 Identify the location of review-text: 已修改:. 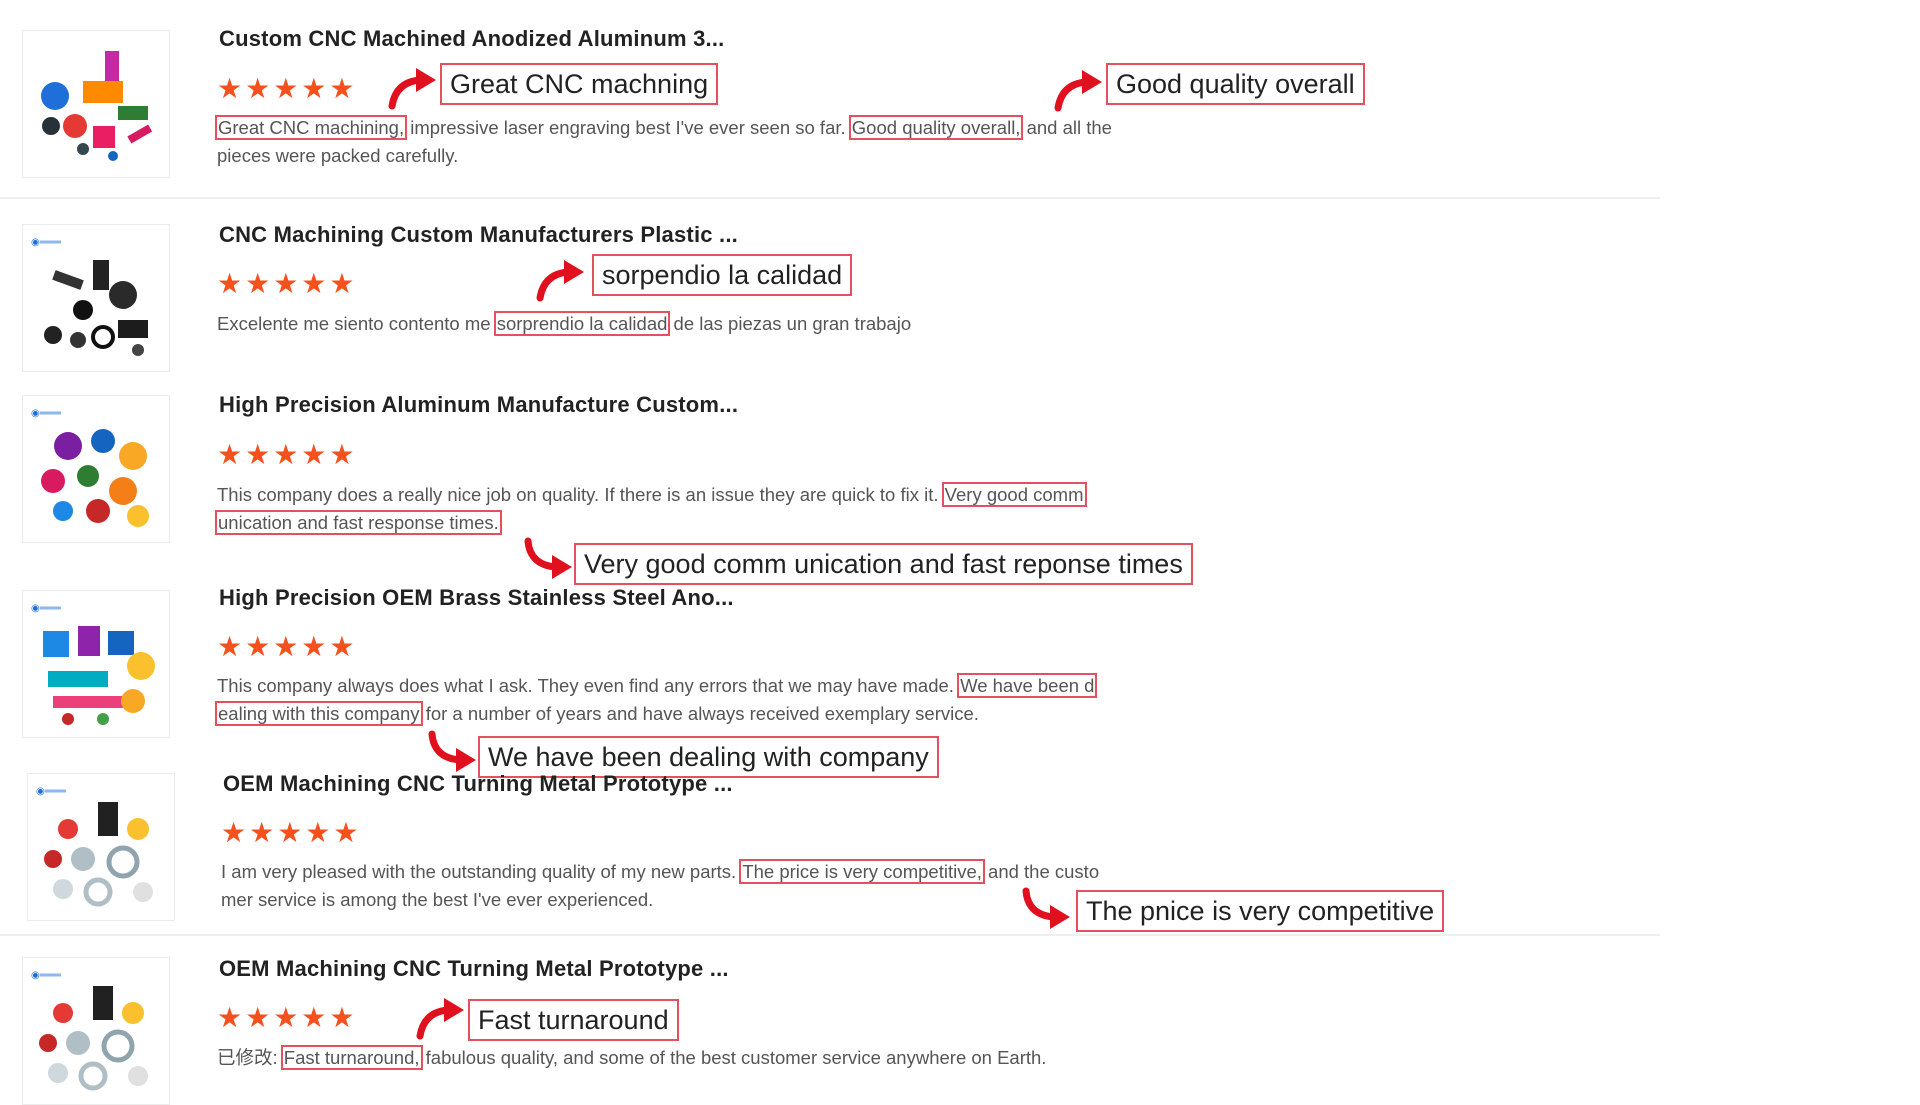
(250, 1057).